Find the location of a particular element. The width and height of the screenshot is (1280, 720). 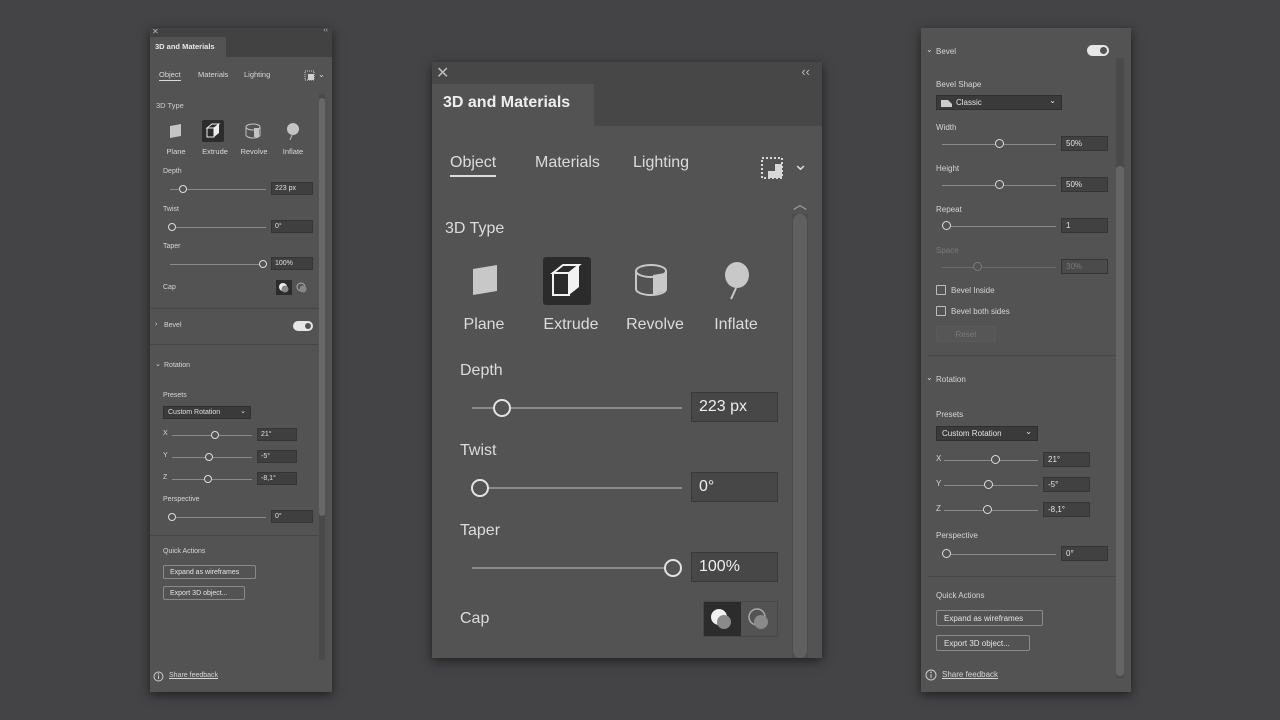

bevel-width-input: 50% is located at coordinates (1084, 143).